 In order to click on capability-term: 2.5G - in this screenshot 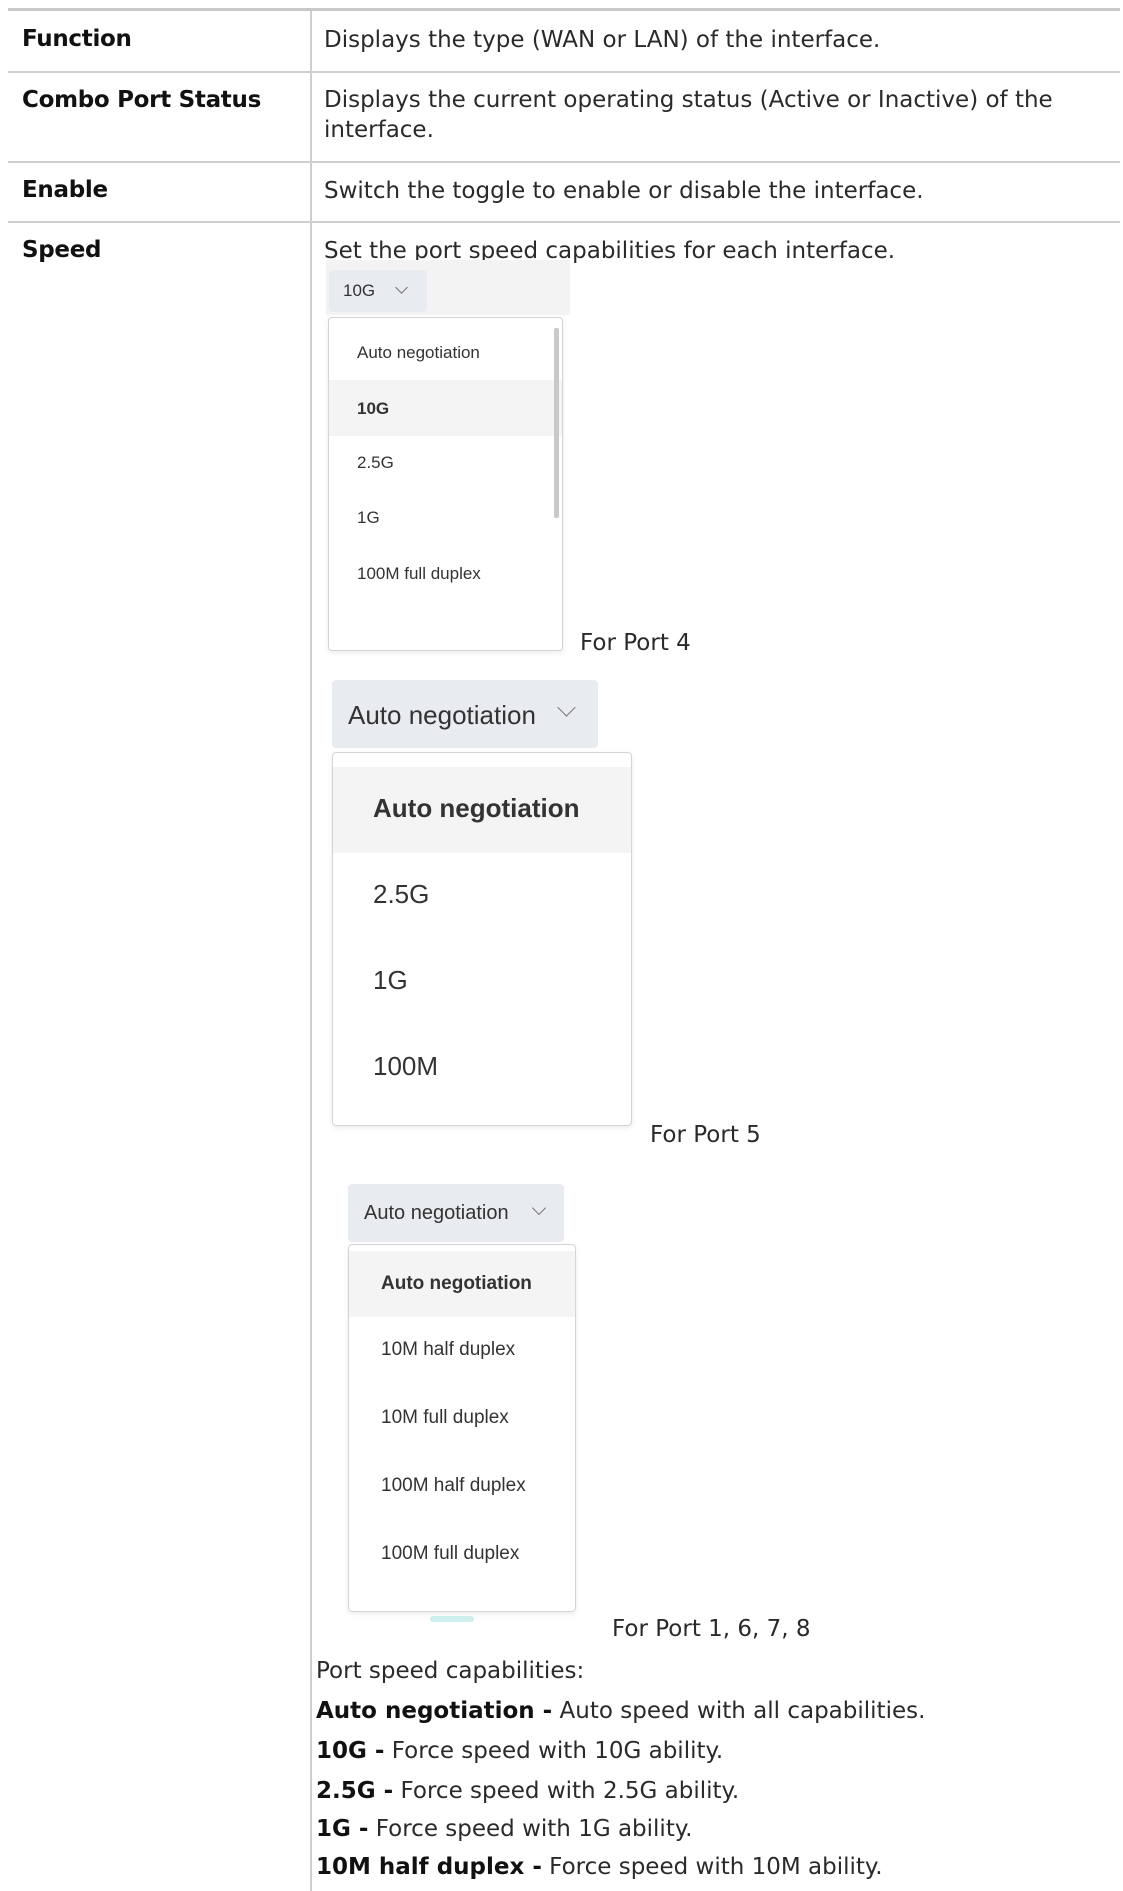, I will do `click(355, 1791)`.